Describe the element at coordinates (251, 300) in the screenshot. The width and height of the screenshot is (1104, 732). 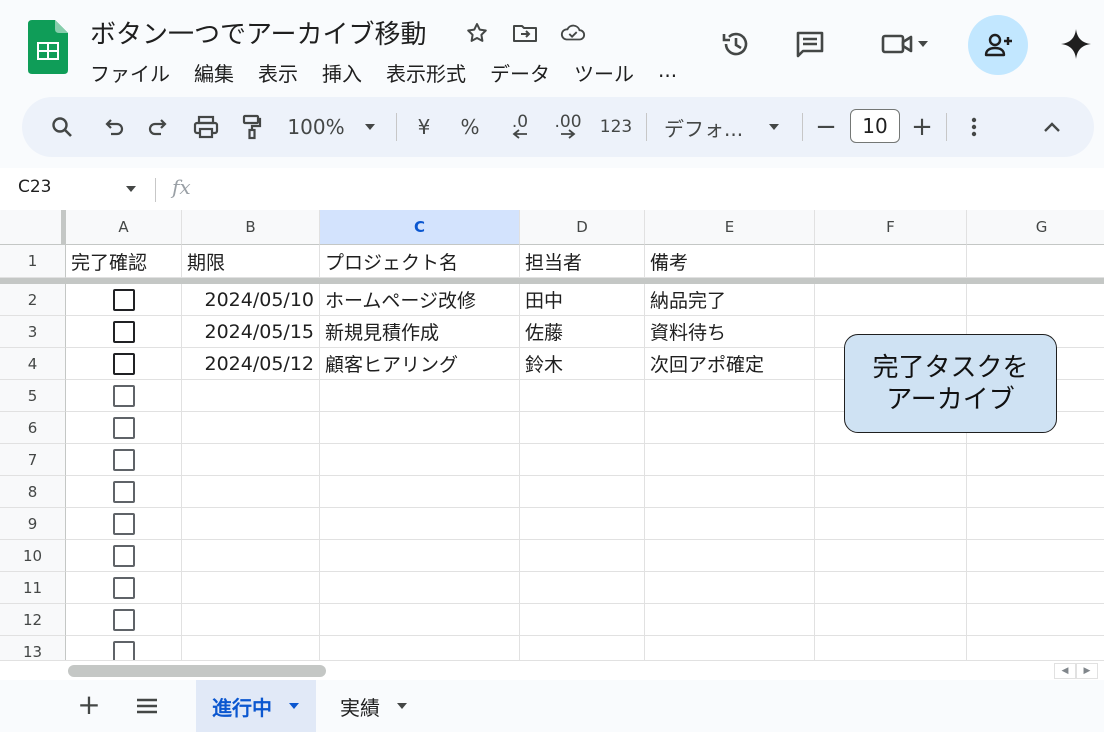
I see `deadline-cell: 2024/05/10` at that location.